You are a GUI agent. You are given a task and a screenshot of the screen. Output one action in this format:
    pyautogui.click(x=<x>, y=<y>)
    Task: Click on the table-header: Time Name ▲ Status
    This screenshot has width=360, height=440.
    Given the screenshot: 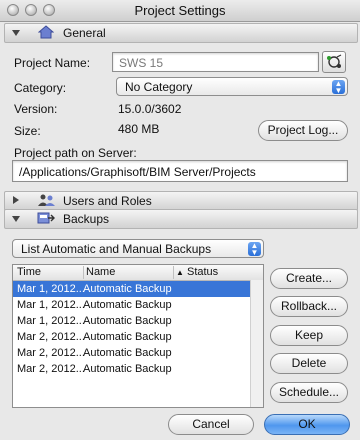 What is the action you would take?
    pyautogui.click(x=138, y=273)
    